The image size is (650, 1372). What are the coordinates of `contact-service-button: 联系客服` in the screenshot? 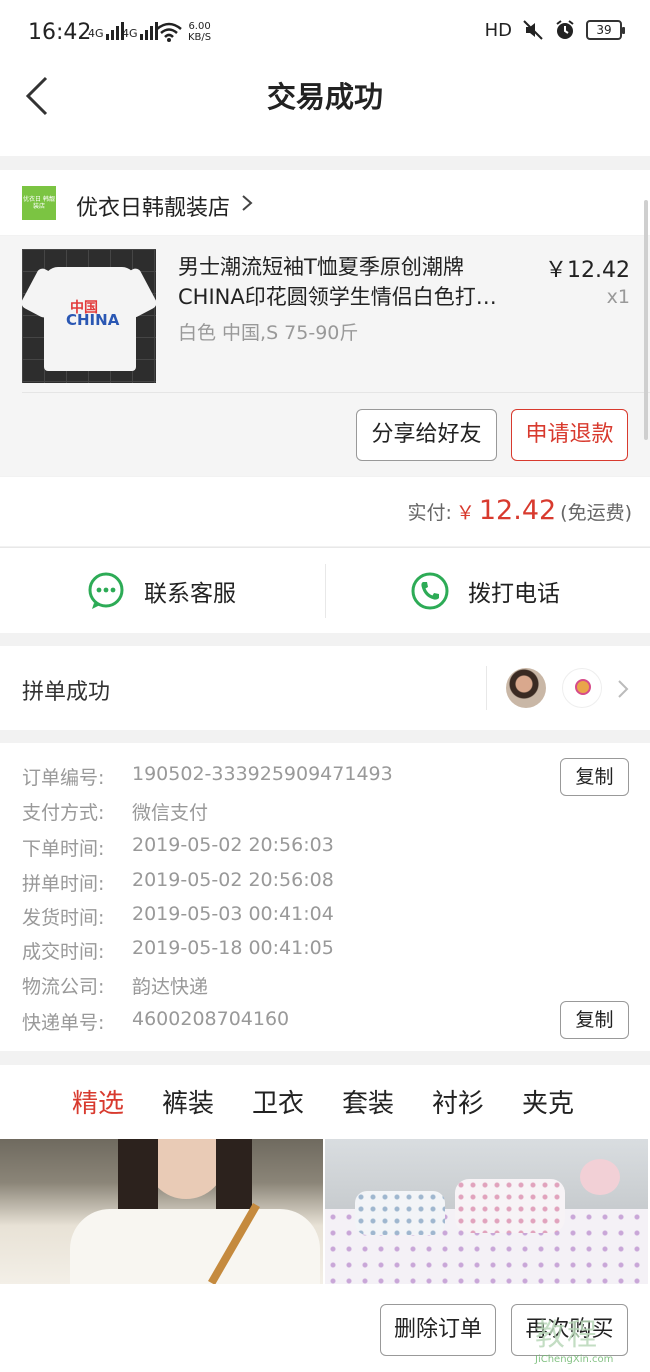 It's located at (161, 591).